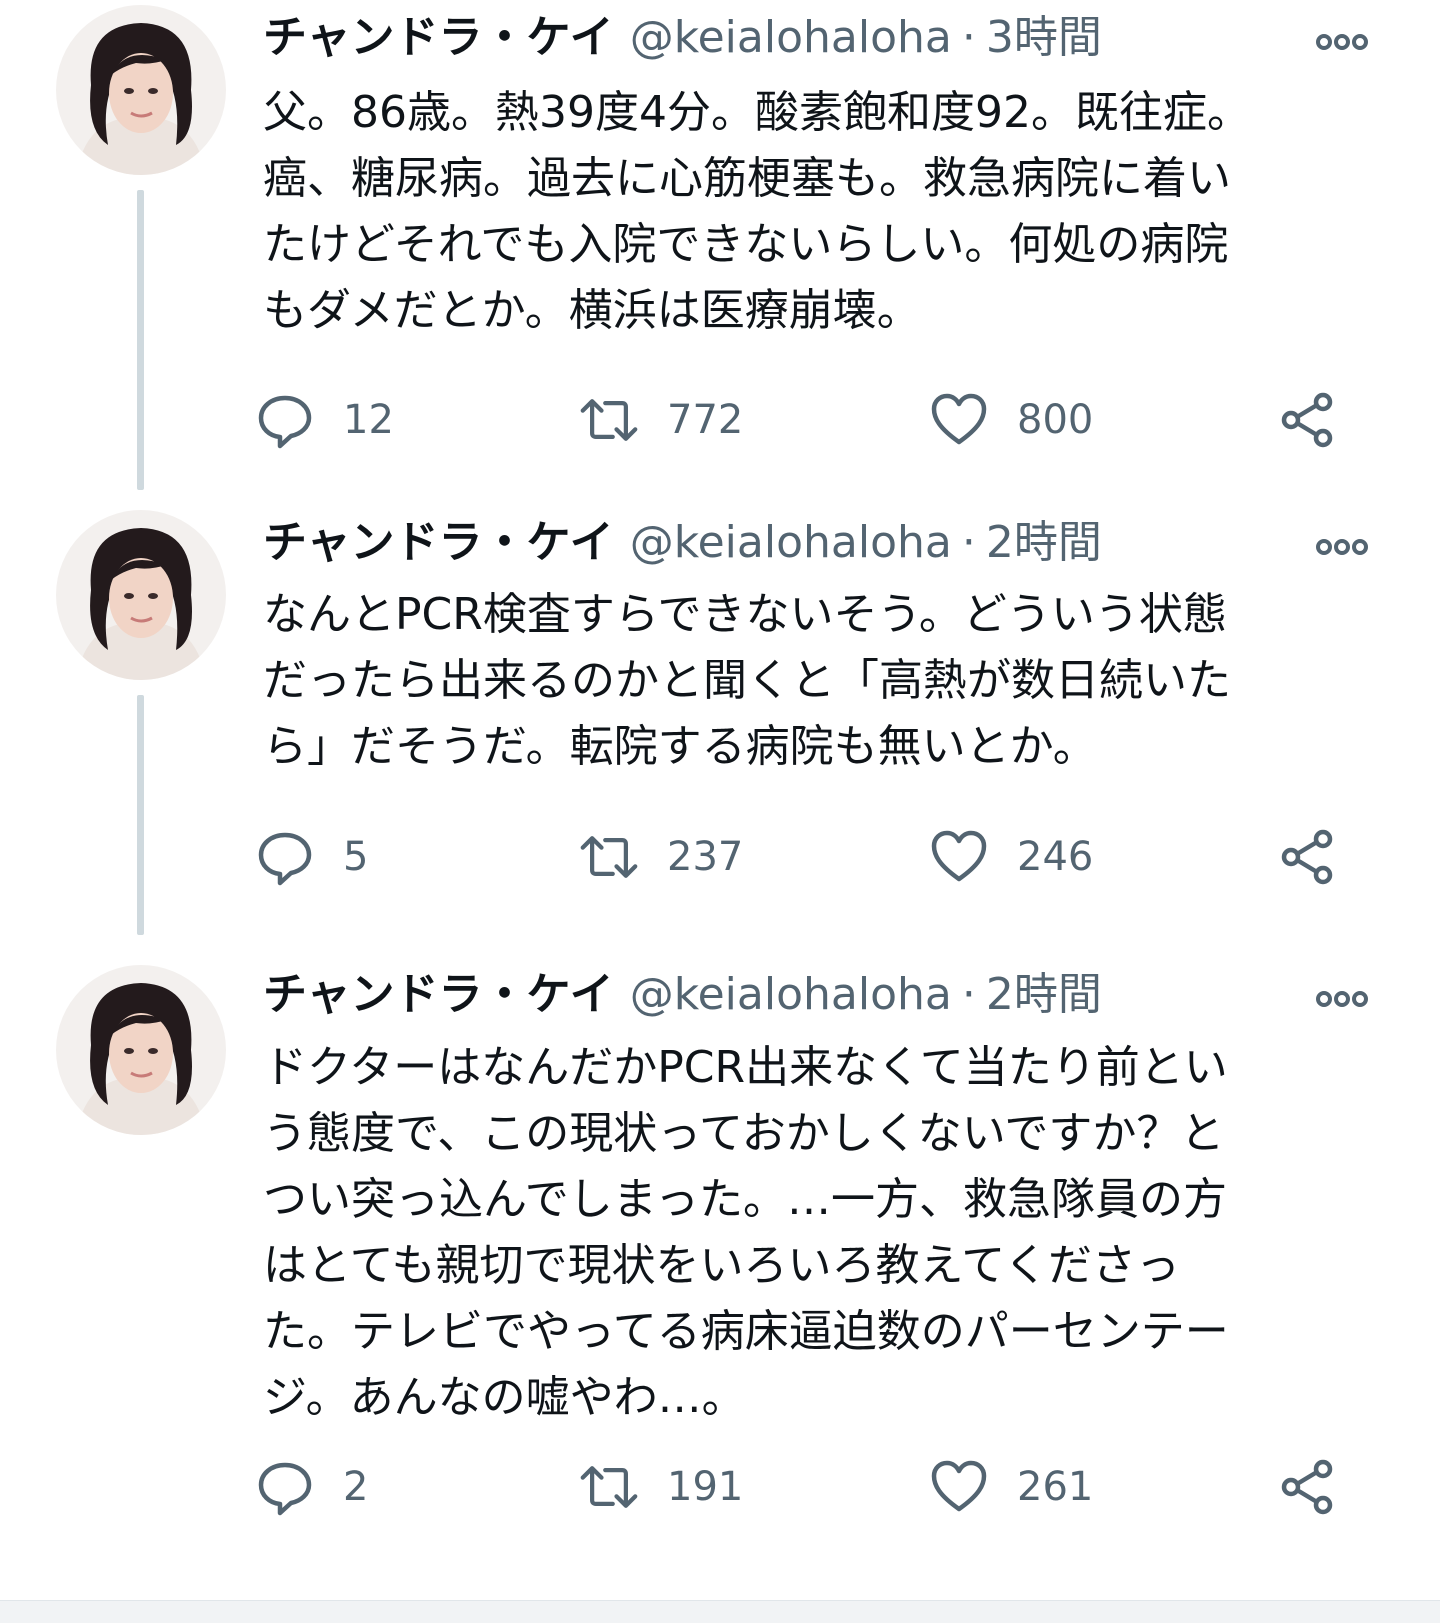 The image size is (1440, 1623). I want to click on retweet-count: 237, so click(705, 857).